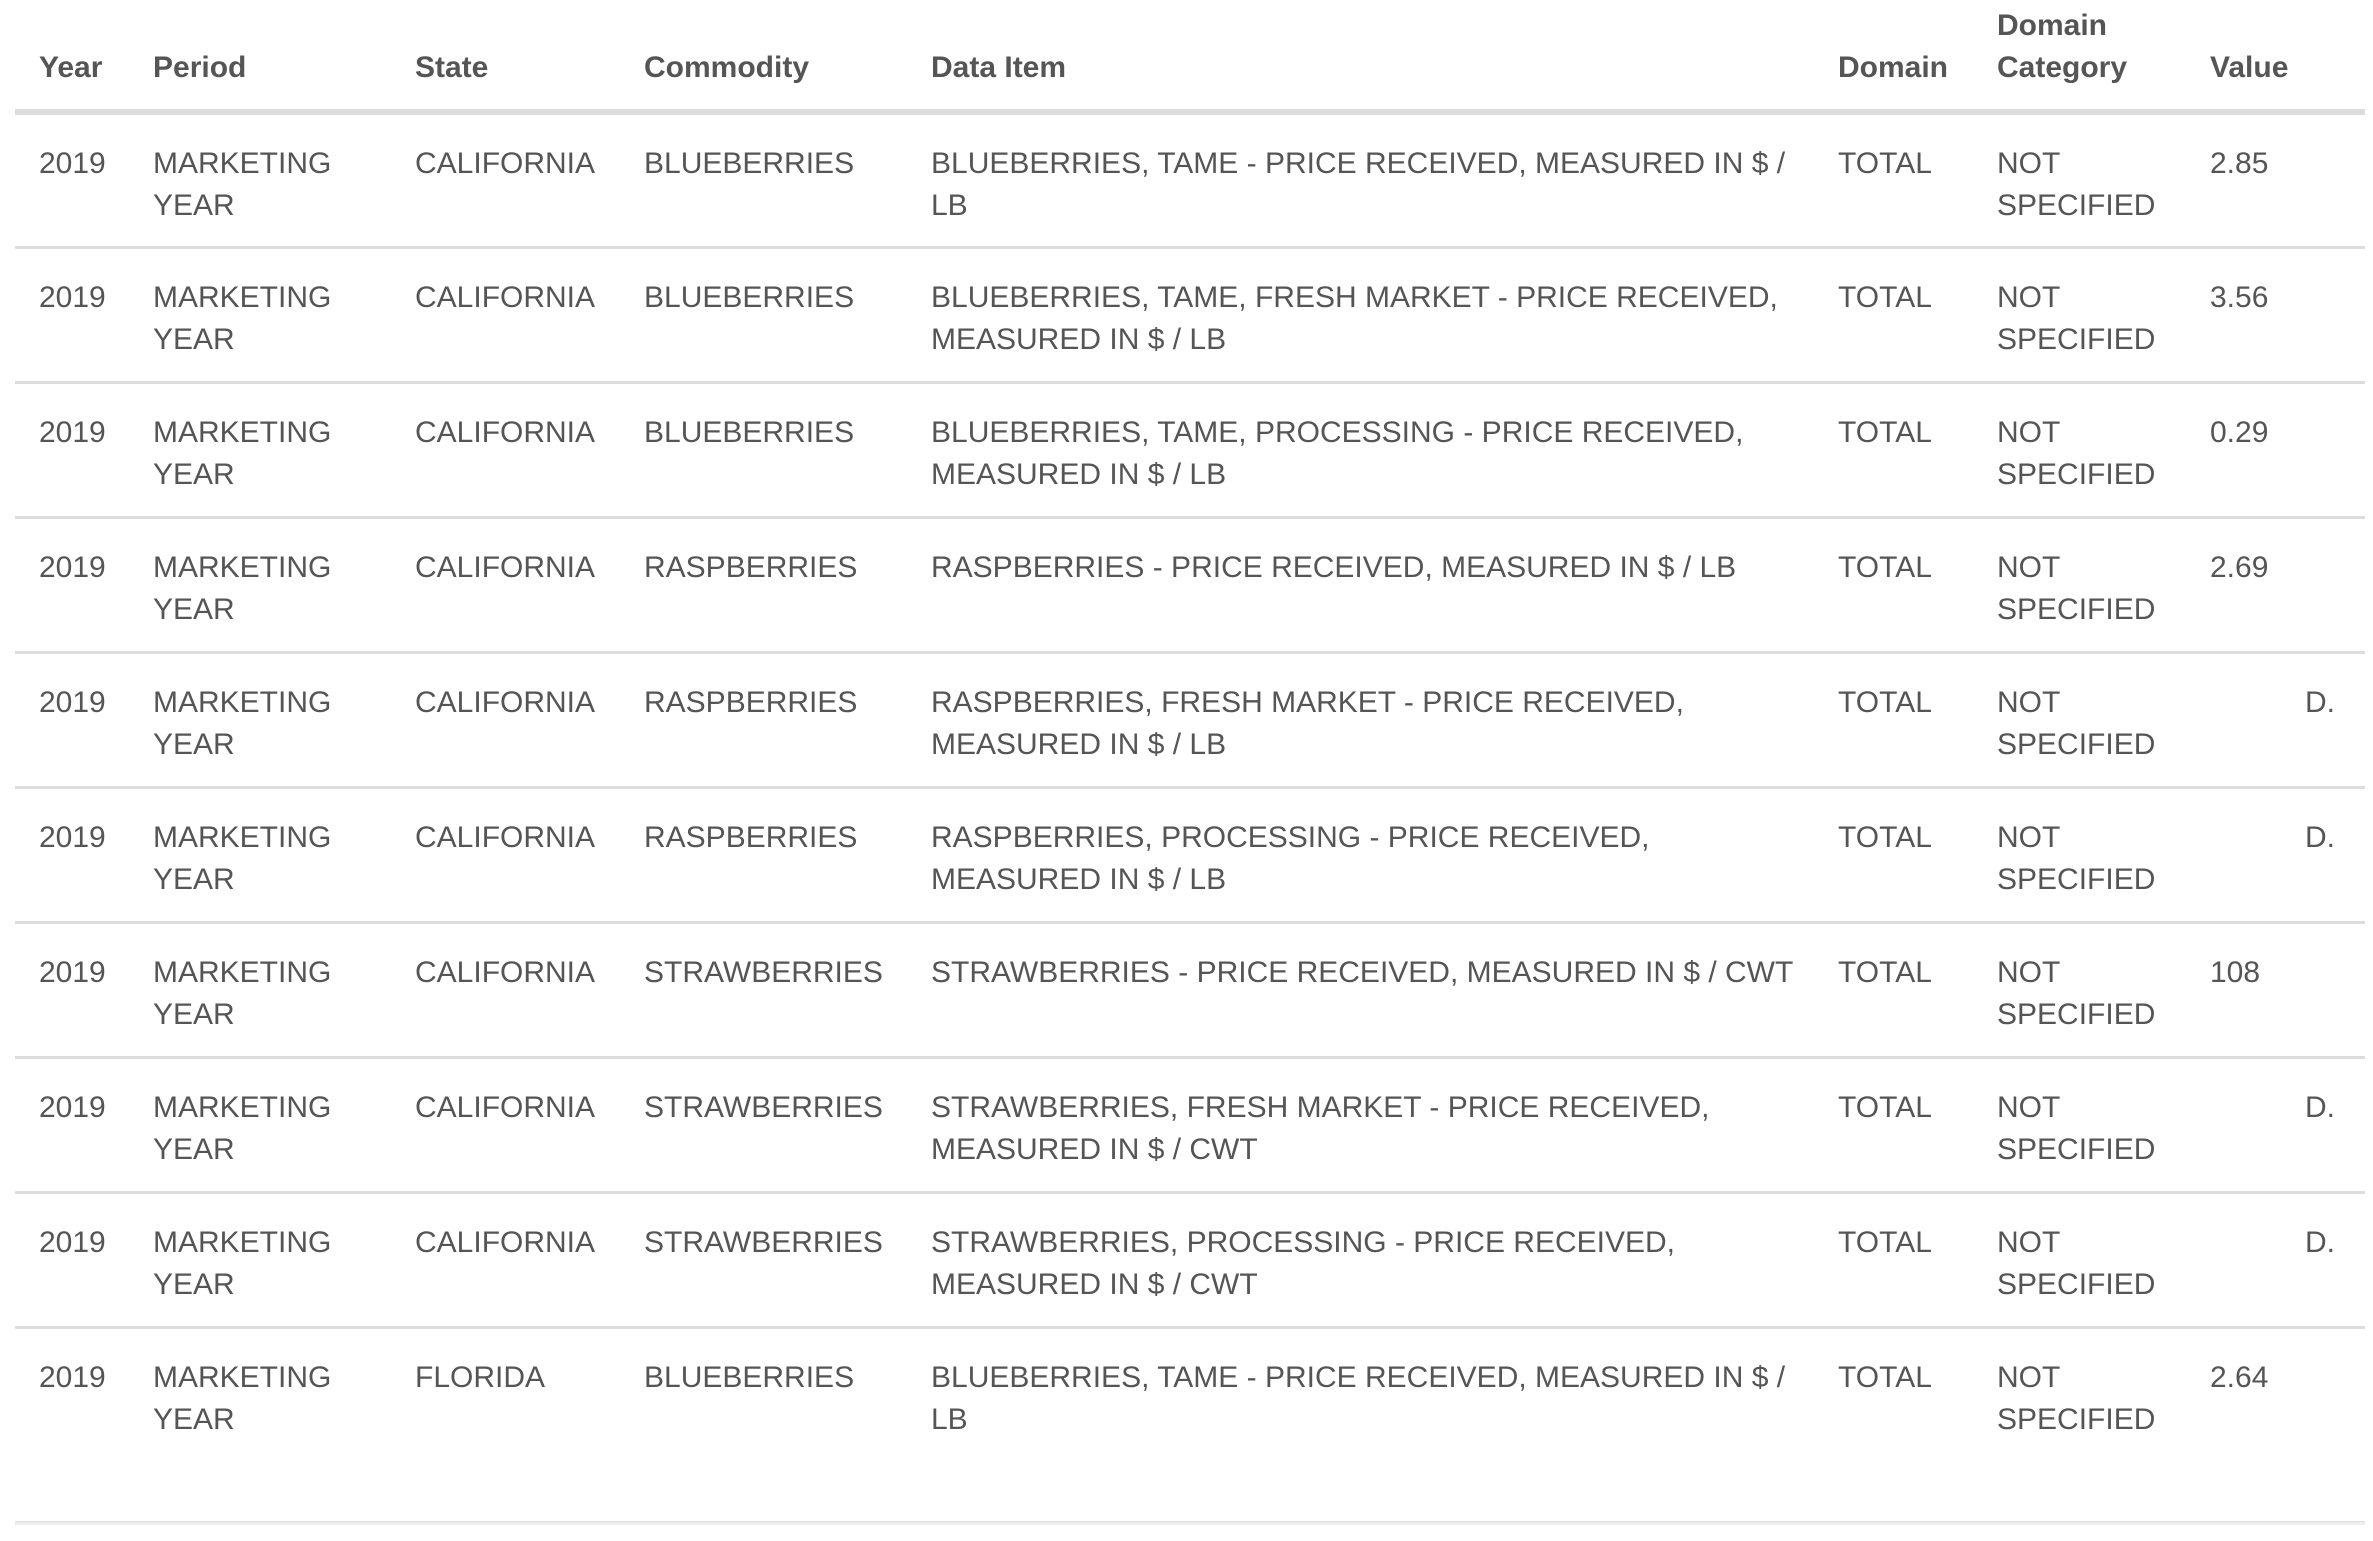  I want to click on column-header-domain: Domain, so click(1893, 57).